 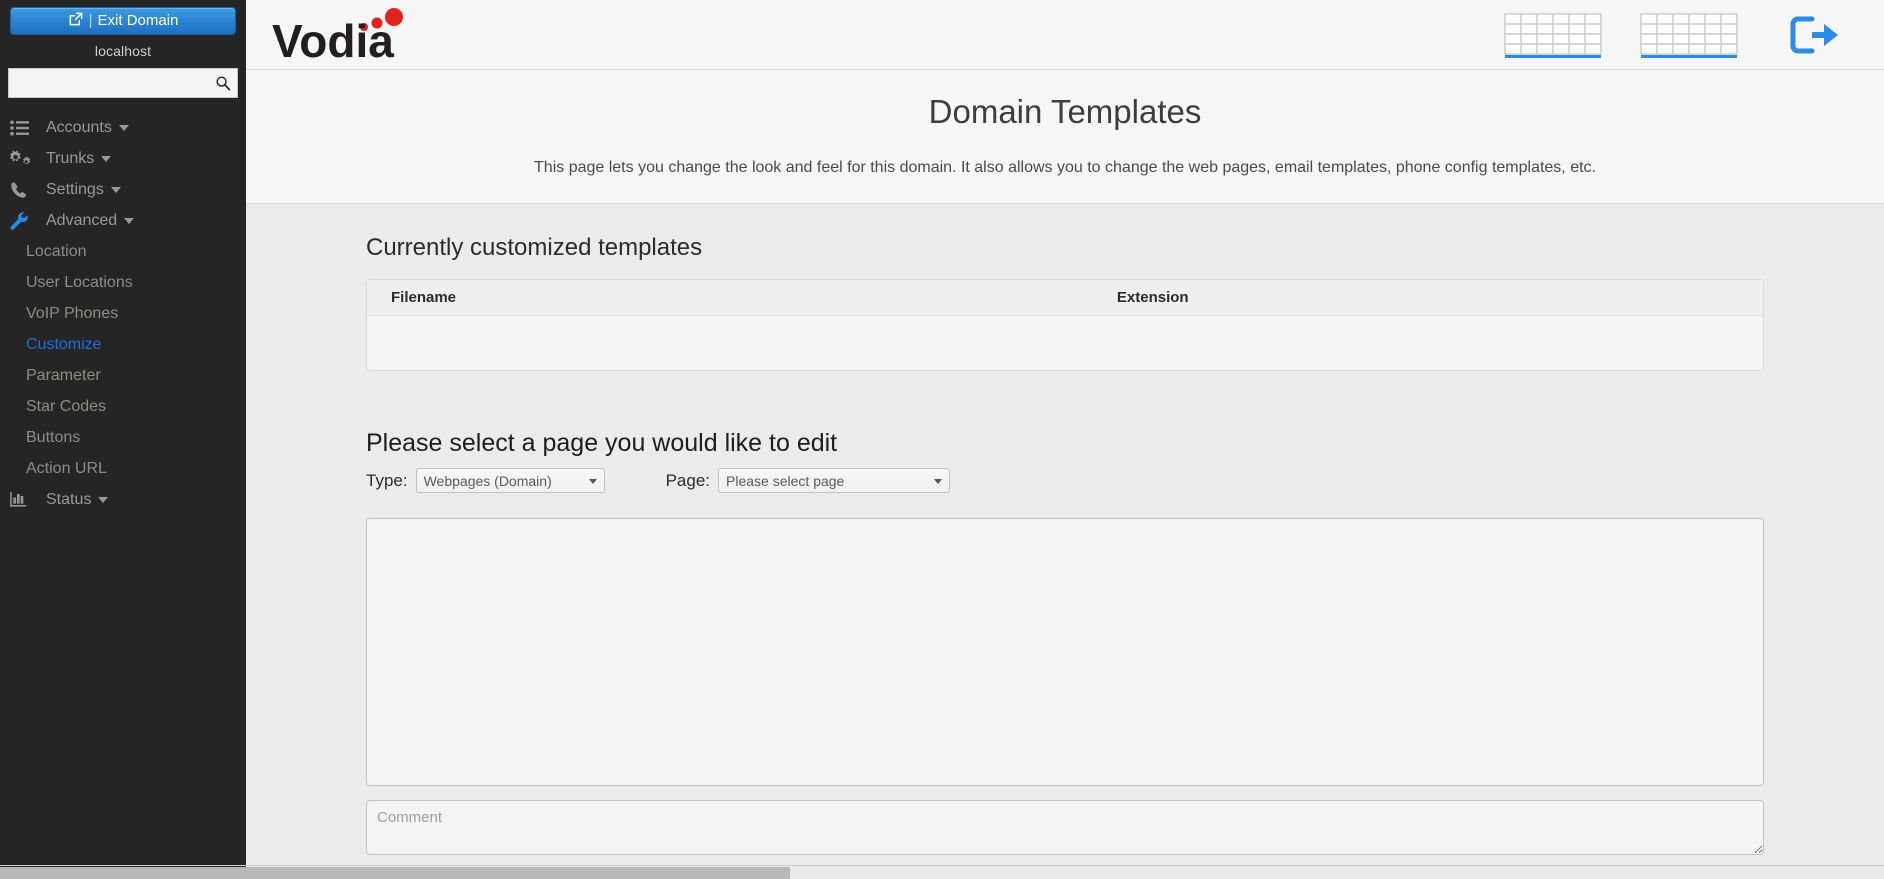 I want to click on sidebar-item-customize: Customize, so click(x=123, y=344).